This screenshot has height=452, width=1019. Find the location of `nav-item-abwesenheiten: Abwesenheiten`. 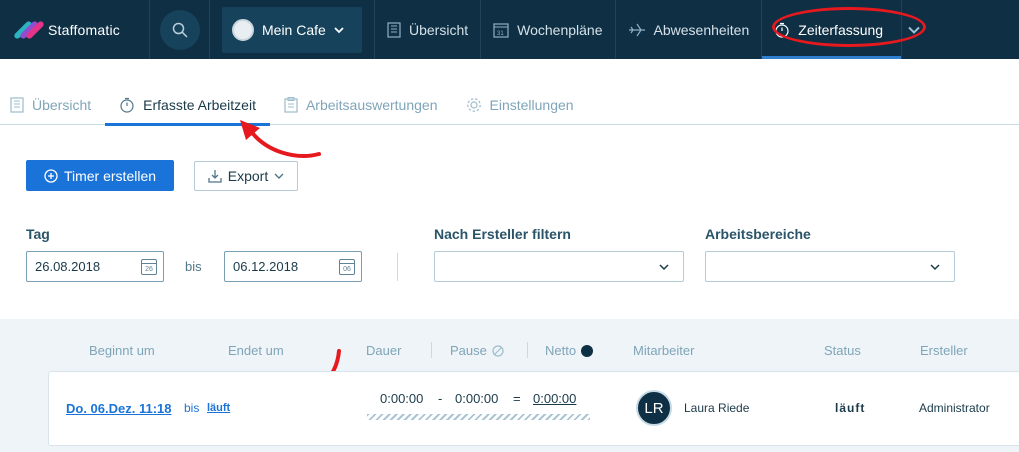

nav-item-abwesenheiten: Abwesenheiten is located at coordinates (689, 29).